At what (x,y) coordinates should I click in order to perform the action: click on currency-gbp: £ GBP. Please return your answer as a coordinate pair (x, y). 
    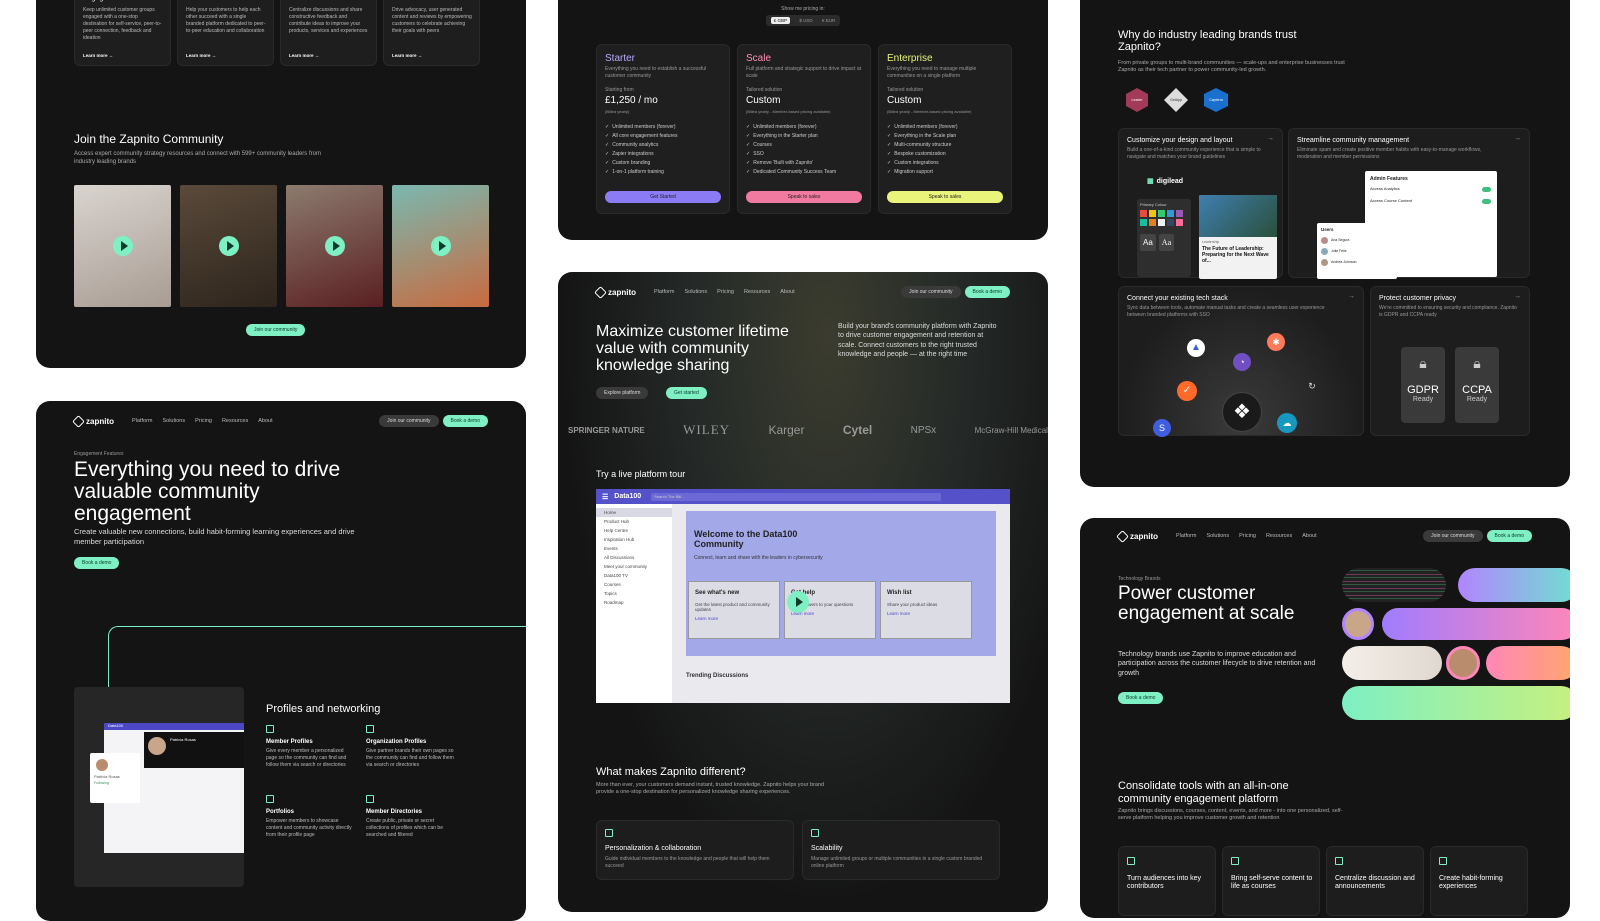
    Looking at the image, I should click on (780, 20).